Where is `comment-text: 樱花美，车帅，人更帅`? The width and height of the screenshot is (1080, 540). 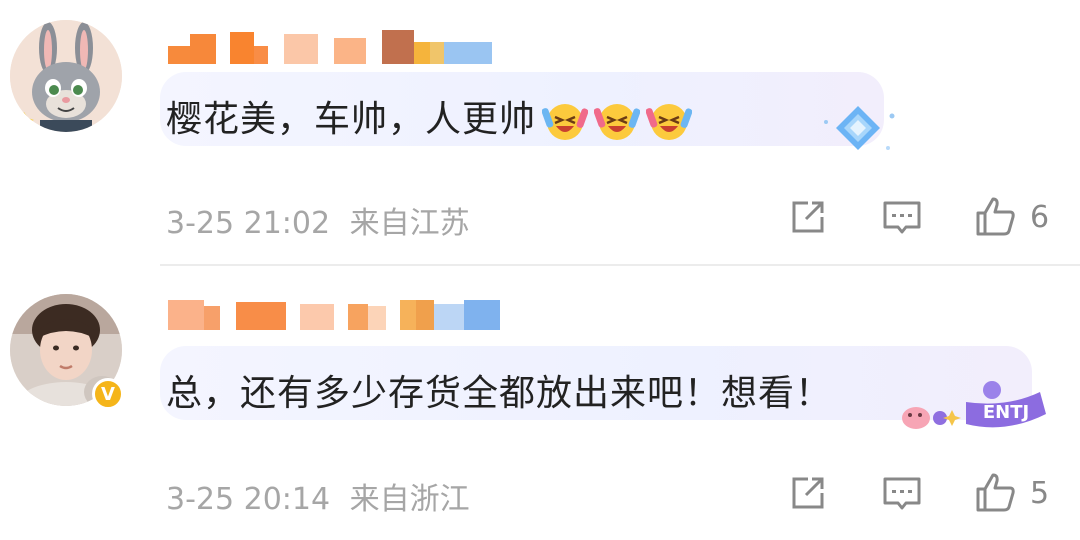 comment-text: 樱花美，车帅，人更帅 is located at coordinates (429, 117).